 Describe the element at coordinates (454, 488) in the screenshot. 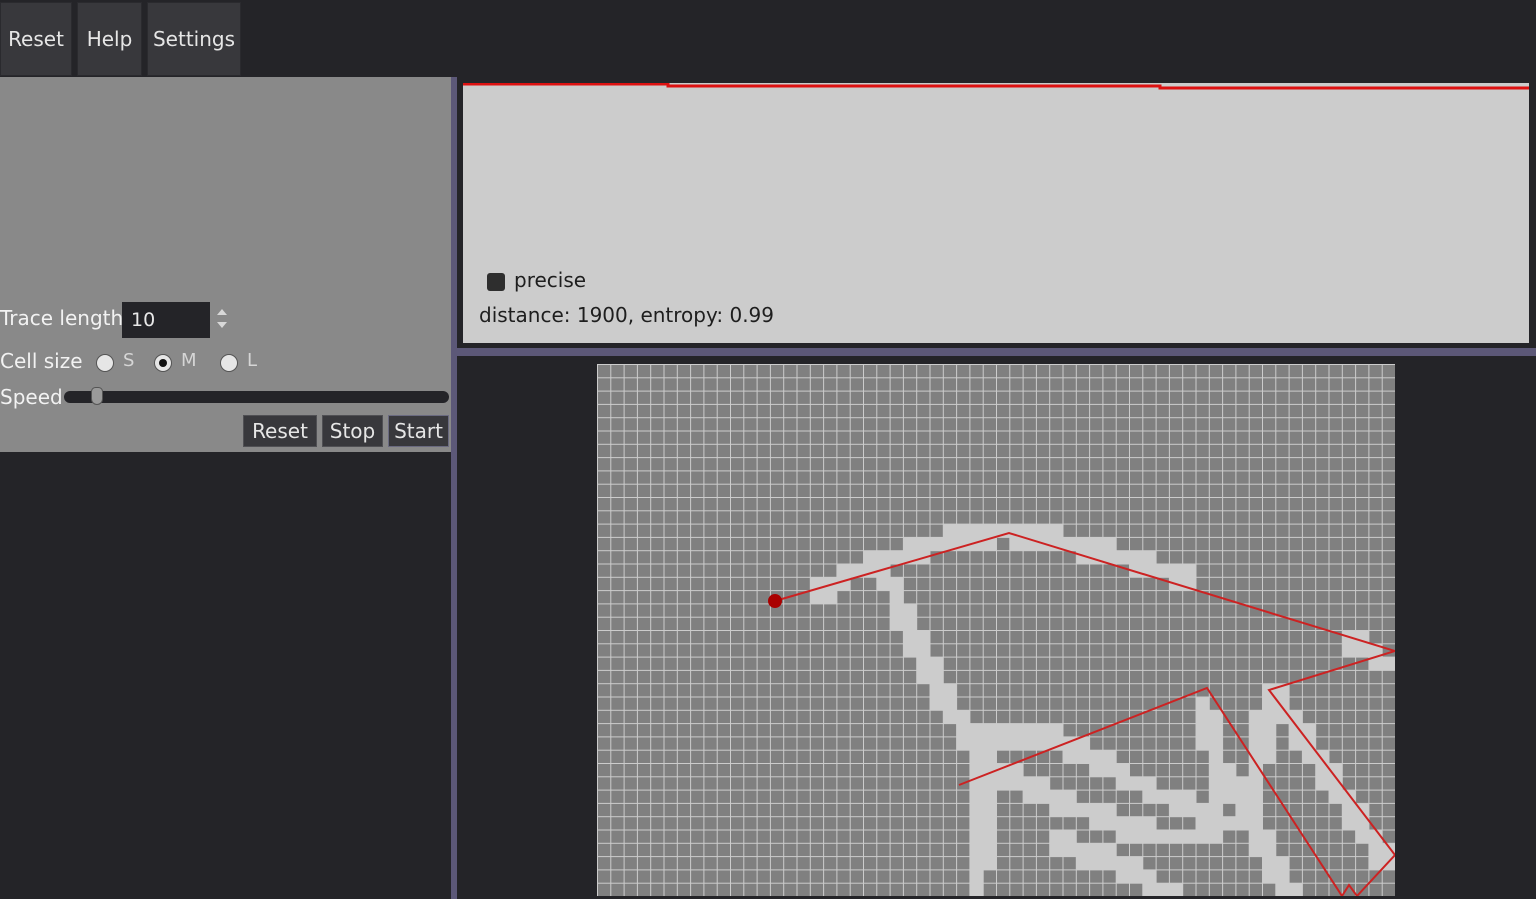

I see `vertical-splitter` at that location.